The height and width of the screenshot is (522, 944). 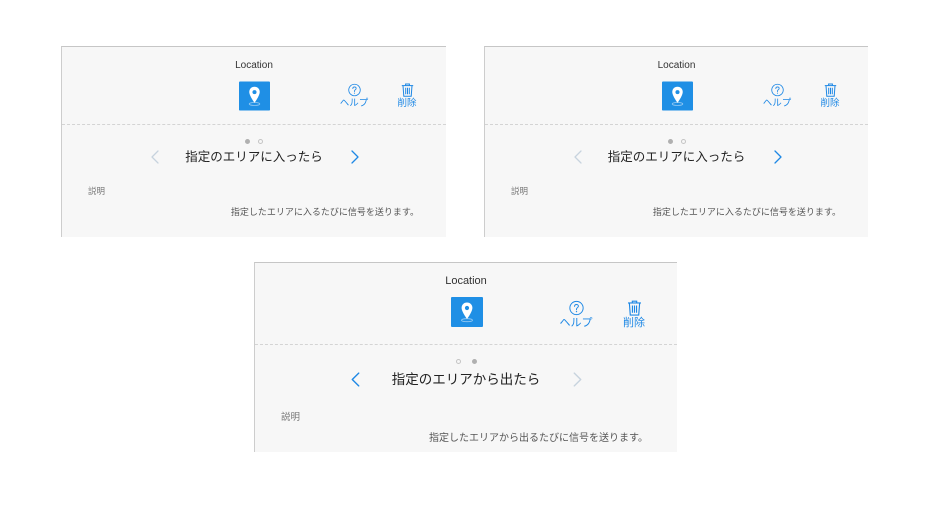 What do you see at coordinates (466, 379) in the screenshot?
I see `trigger-title: 指定のエリアから出たら` at bounding box center [466, 379].